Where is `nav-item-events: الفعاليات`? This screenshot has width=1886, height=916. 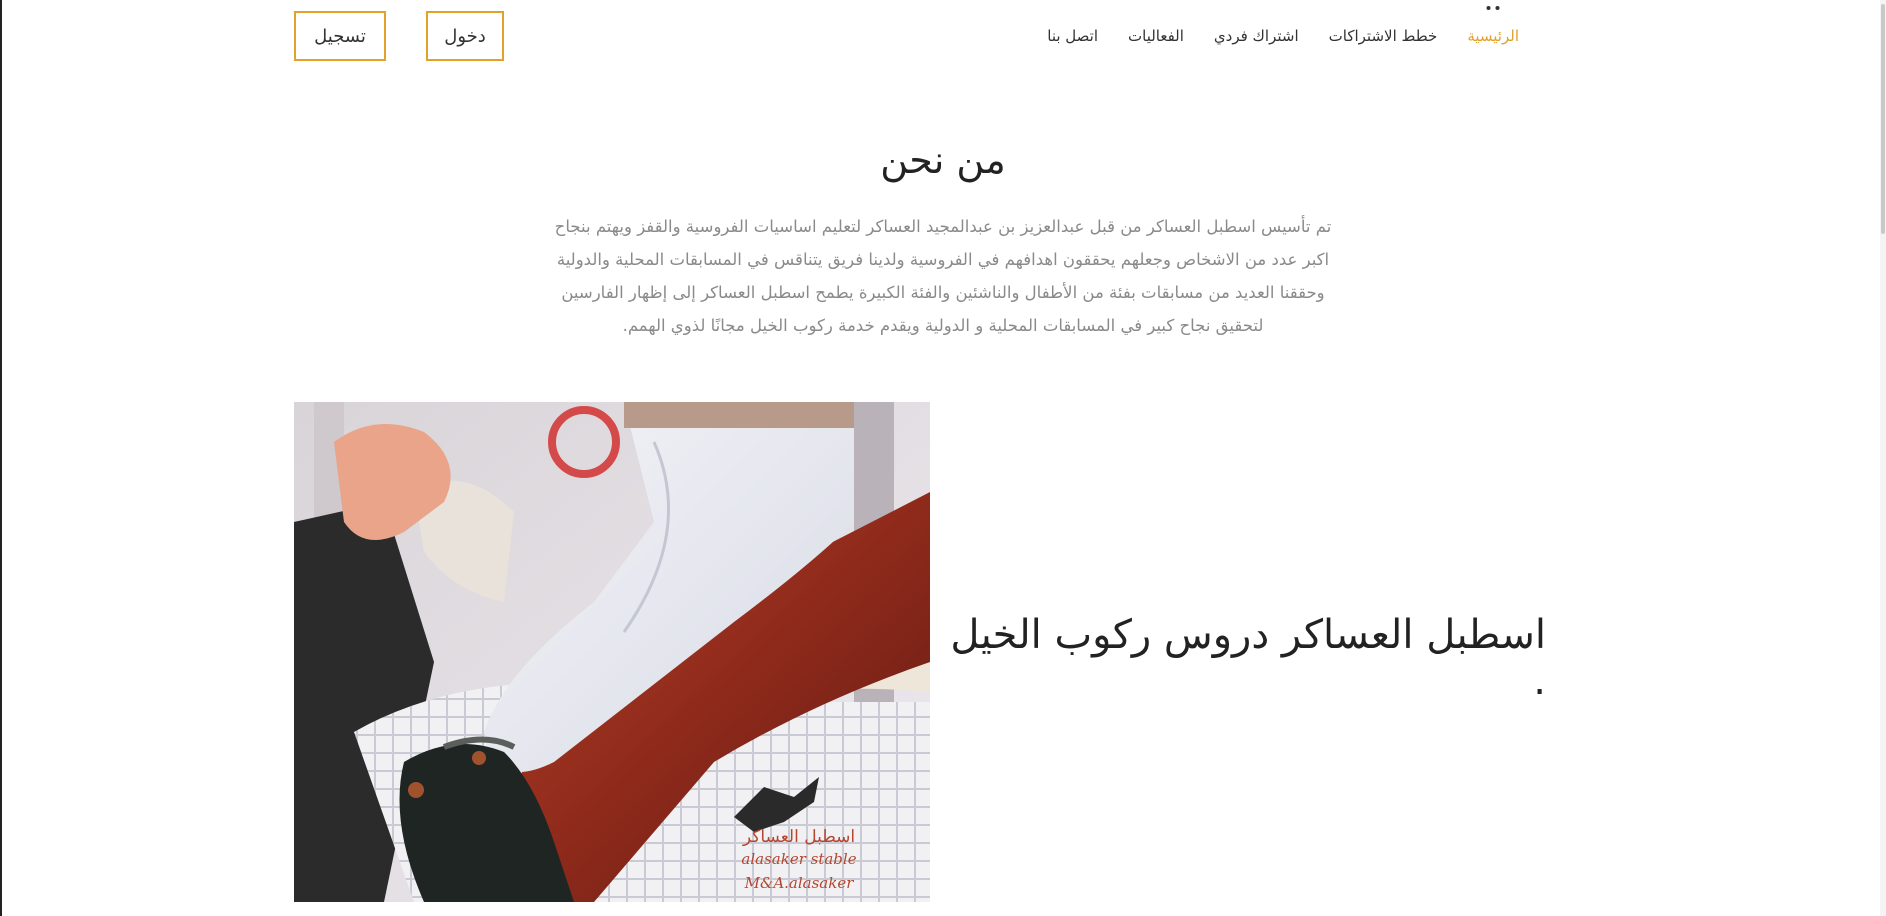
nav-item-events: الفعاليات is located at coordinates (1156, 36).